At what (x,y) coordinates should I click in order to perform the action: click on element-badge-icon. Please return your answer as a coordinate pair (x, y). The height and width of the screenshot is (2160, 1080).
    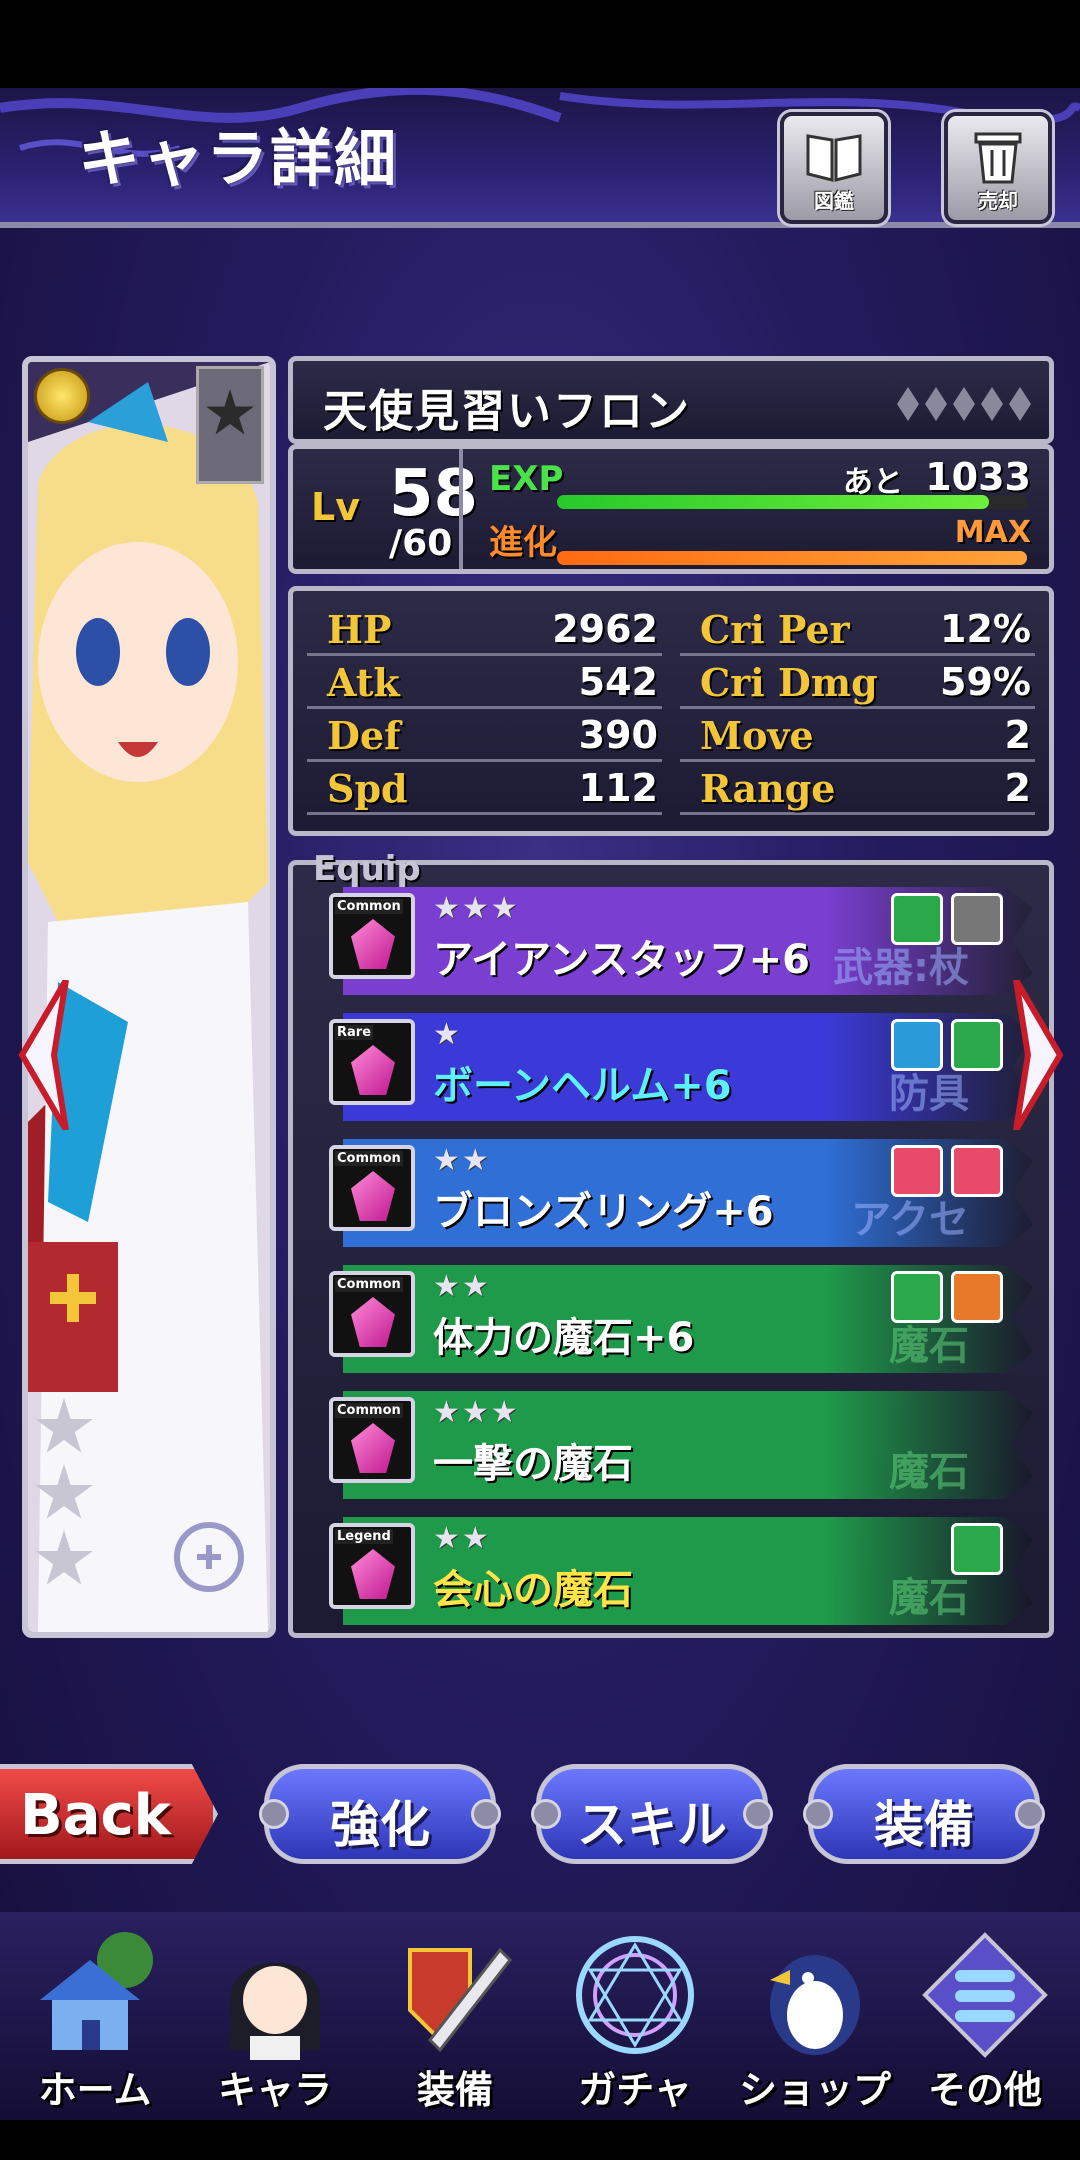
    Looking at the image, I should click on (62, 396).